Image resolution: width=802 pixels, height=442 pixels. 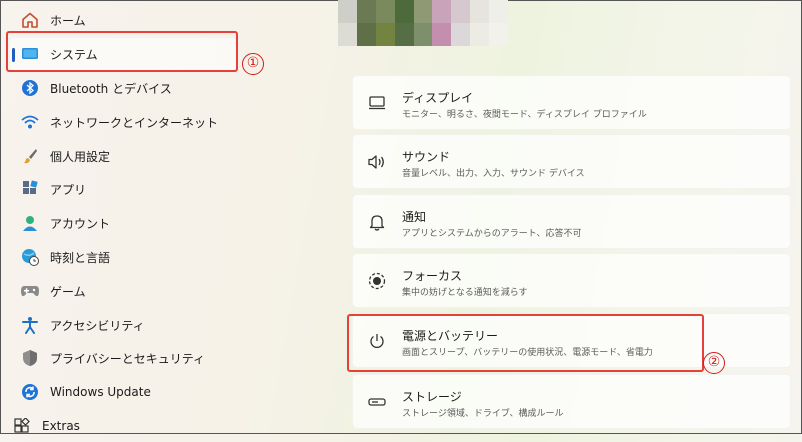 I want to click on shield-icon, so click(x=30, y=358).